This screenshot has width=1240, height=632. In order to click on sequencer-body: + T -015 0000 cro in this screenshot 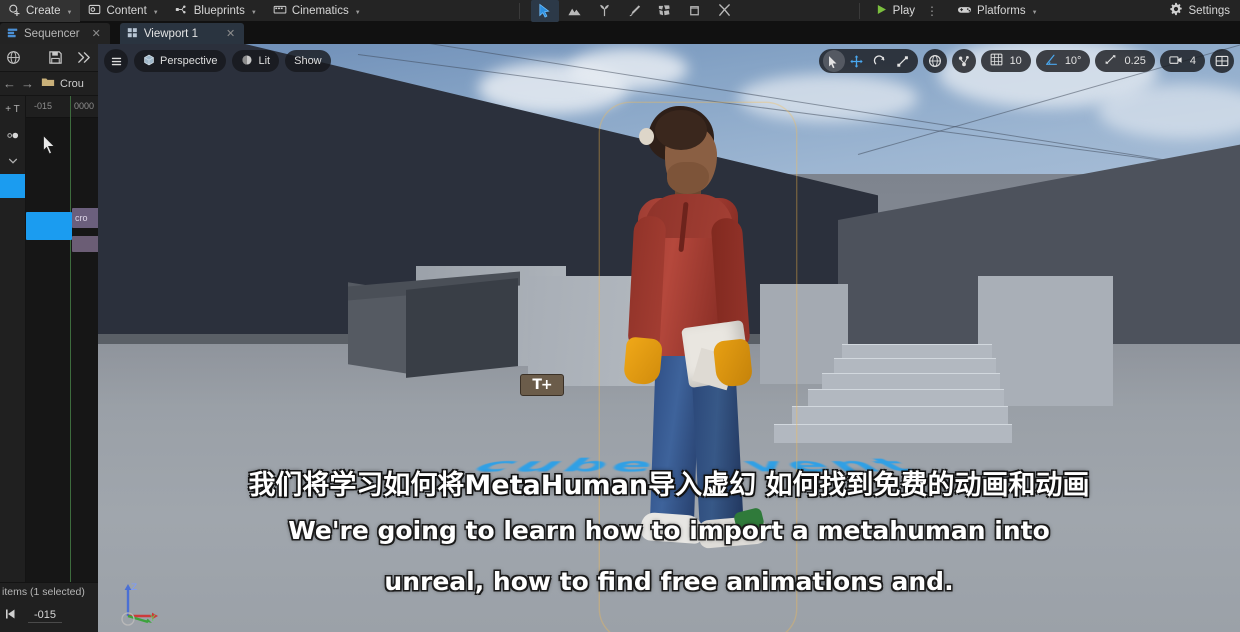, I will do `click(49, 351)`.